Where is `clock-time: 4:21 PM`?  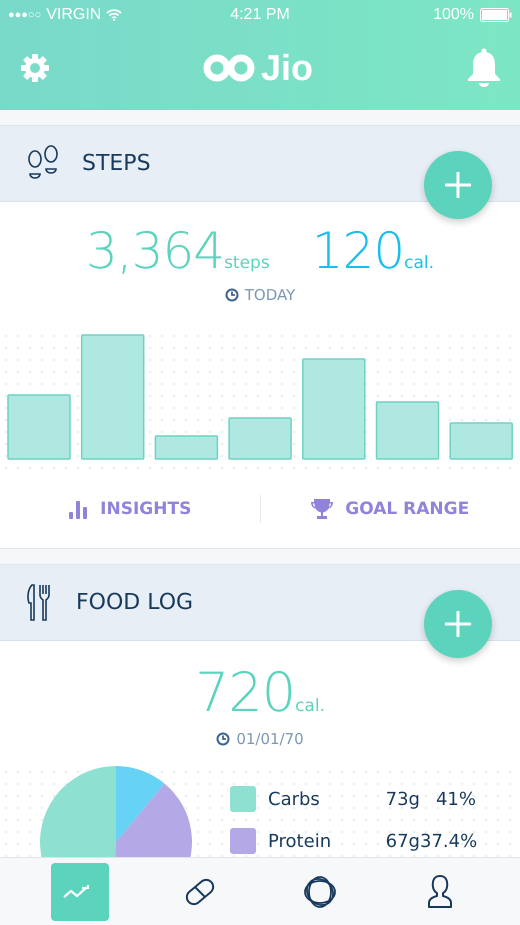 clock-time: 4:21 PM is located at coordinates (260, 15).